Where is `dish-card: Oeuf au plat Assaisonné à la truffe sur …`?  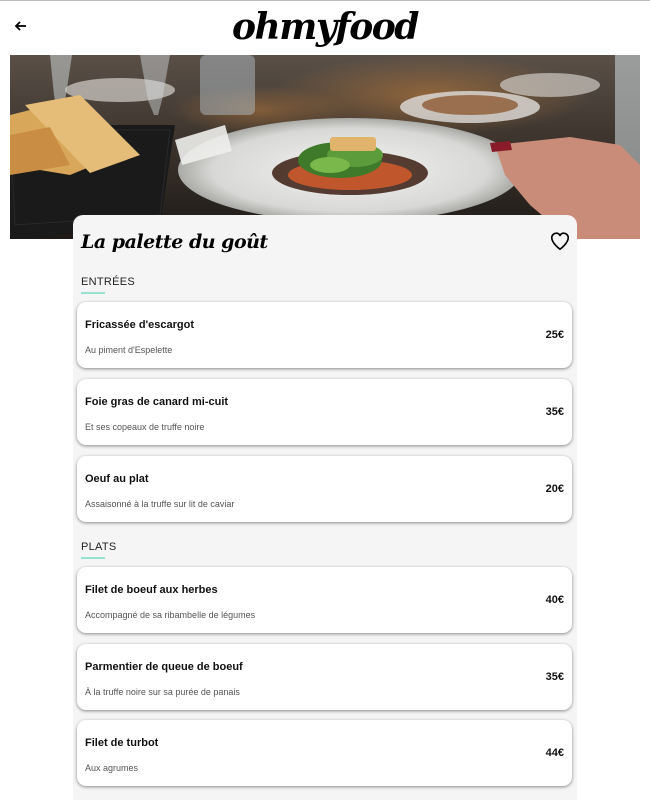 dish-card: Oeuf au plat Assaisonné à la truffe sur … is located at coordinates (324, 489).